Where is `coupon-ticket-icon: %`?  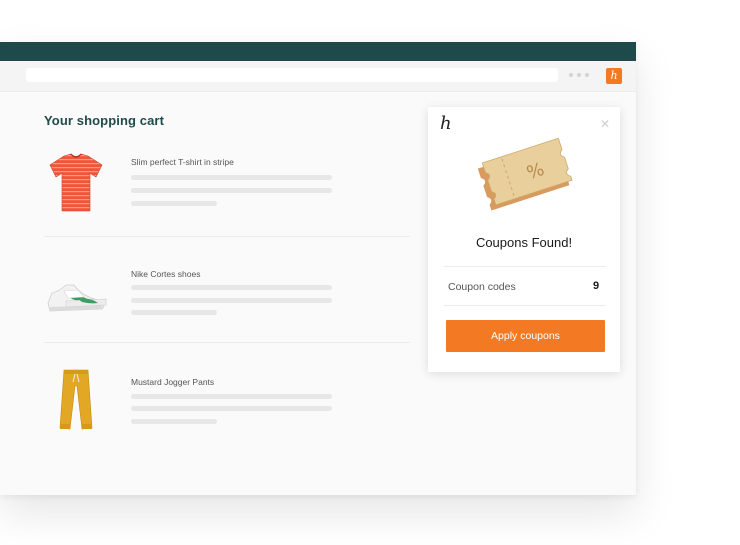 coupon-ticket-icon: % is located at coordinates (525, 174).